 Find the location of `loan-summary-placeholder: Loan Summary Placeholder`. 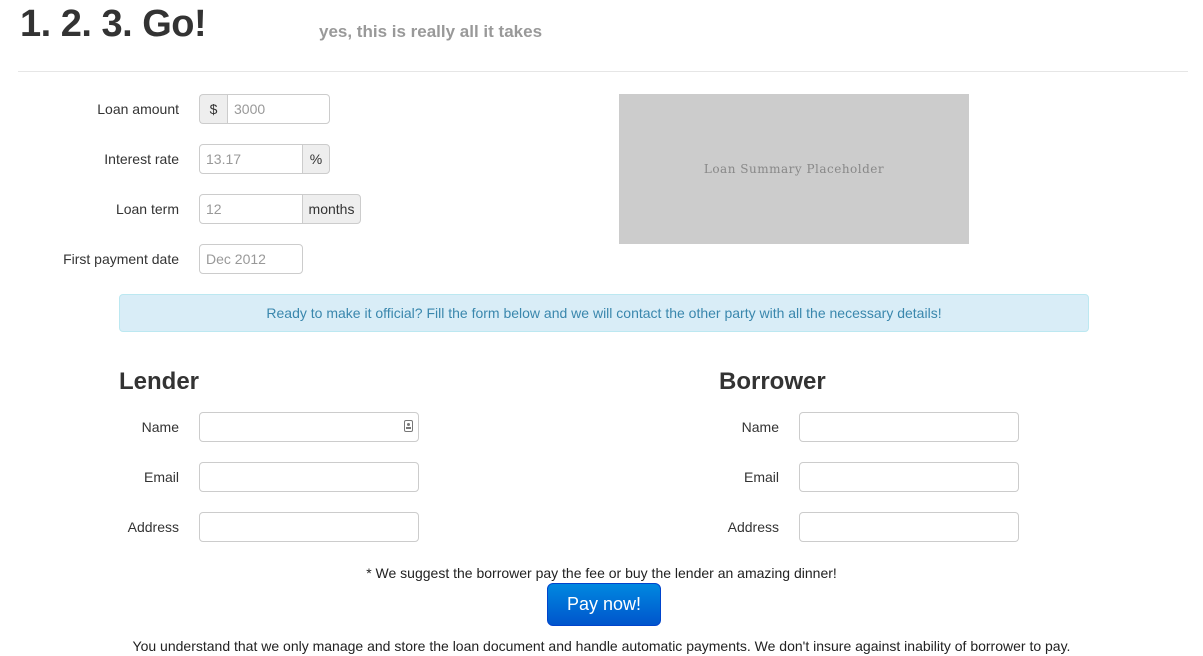

loan-summary-placeholder: Loan Summary Placeholder is located at coordinates (794, 169).